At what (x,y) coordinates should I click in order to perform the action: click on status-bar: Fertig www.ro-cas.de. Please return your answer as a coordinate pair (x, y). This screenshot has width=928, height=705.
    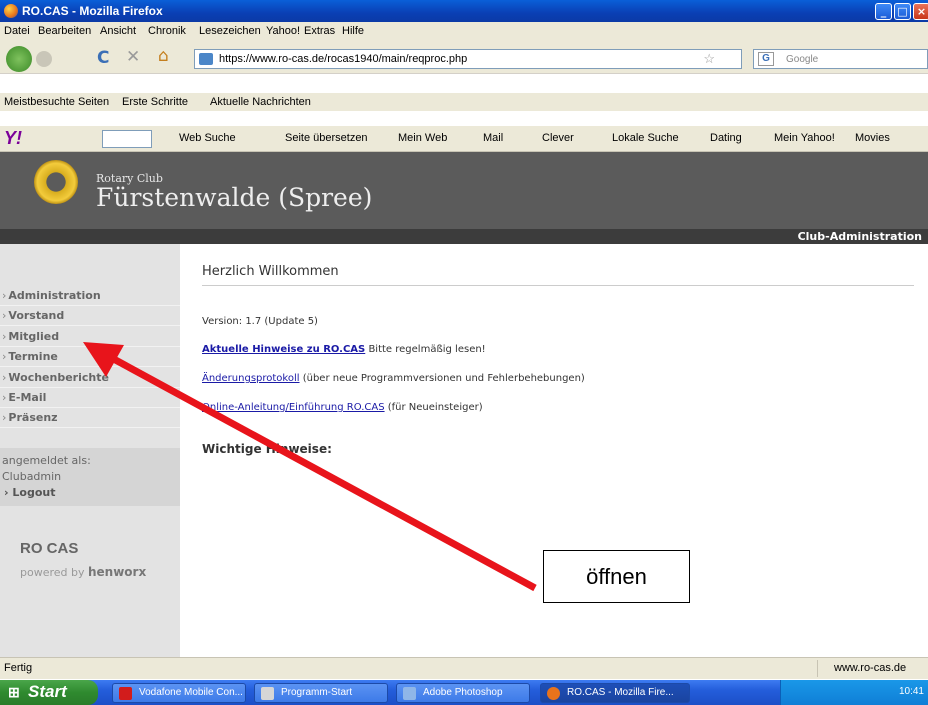
    Looking at the image, I should click on (464, 668).